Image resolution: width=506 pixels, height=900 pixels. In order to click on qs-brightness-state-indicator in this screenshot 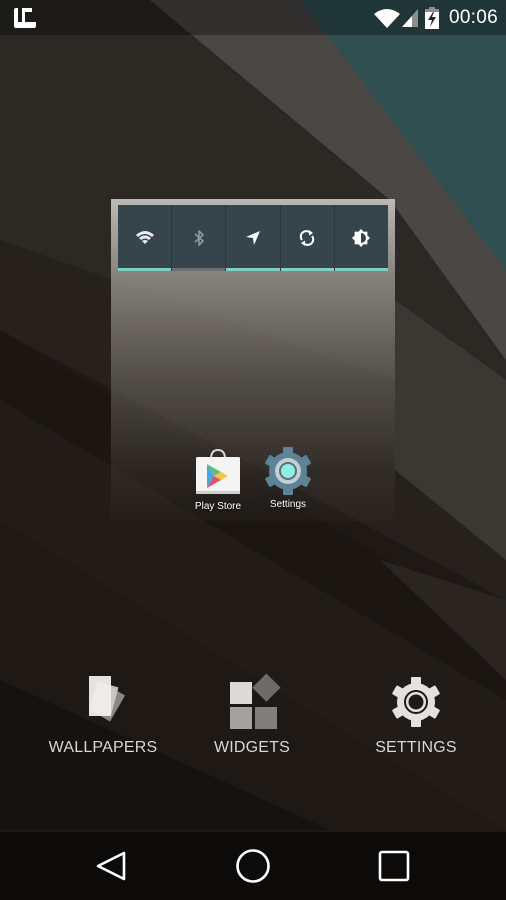, I will do `click(361, 269)`.